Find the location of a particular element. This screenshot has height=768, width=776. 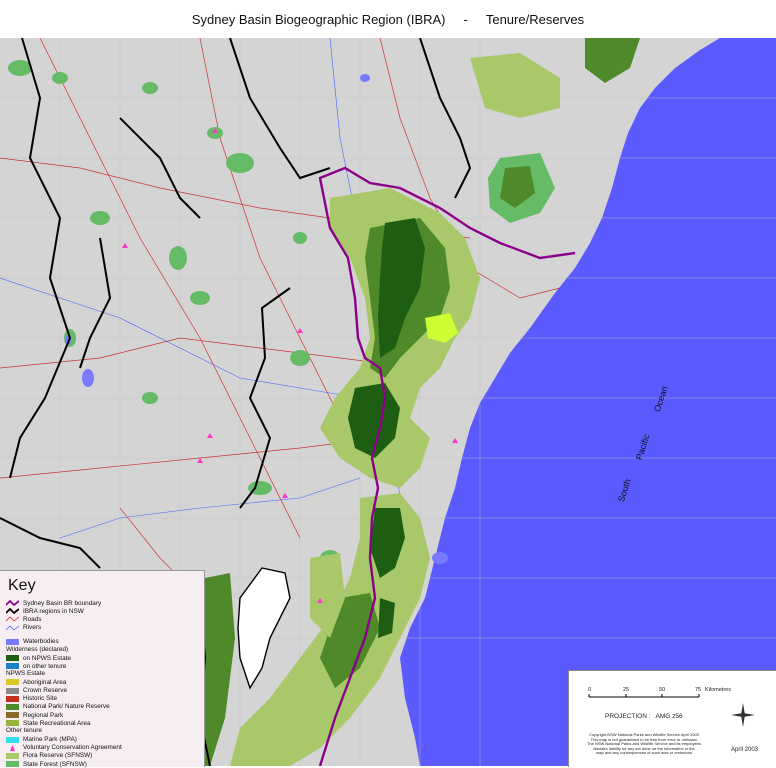

key-item-vca: Voluntary Conservation Agreement is located at coordinates (105, 748).